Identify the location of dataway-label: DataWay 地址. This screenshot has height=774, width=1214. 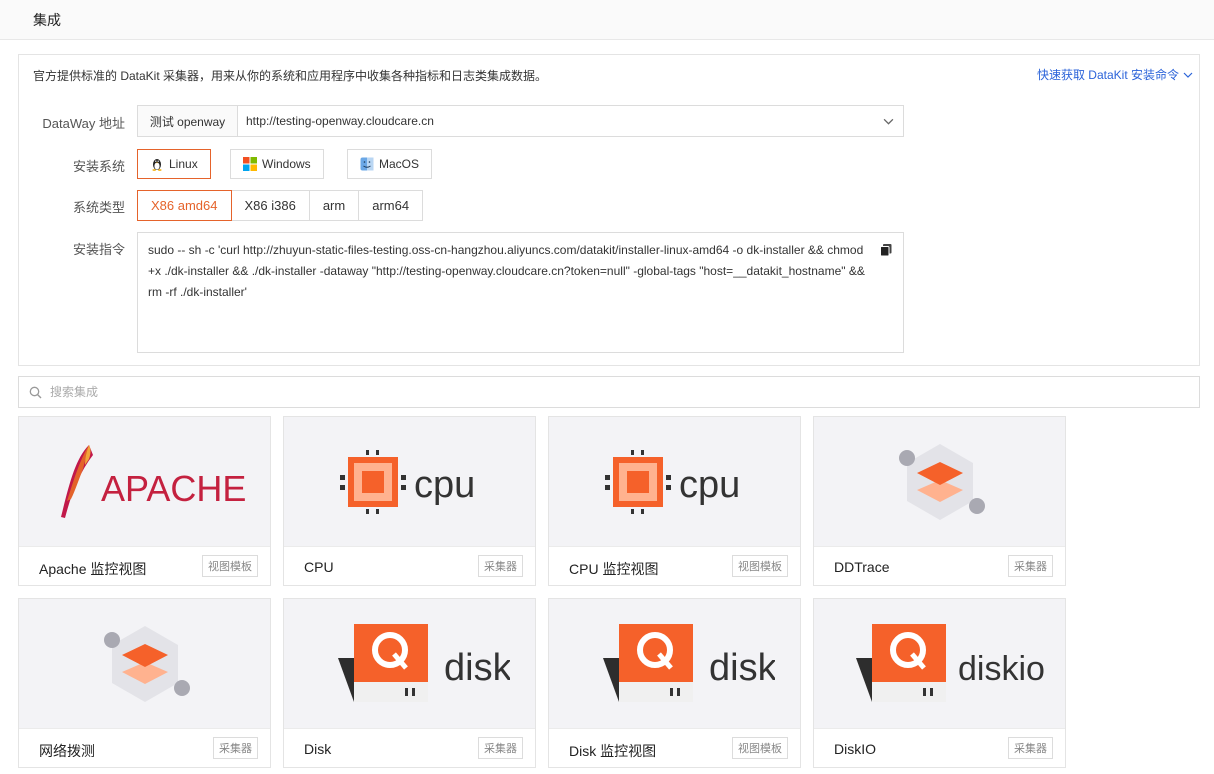
(83, 123).